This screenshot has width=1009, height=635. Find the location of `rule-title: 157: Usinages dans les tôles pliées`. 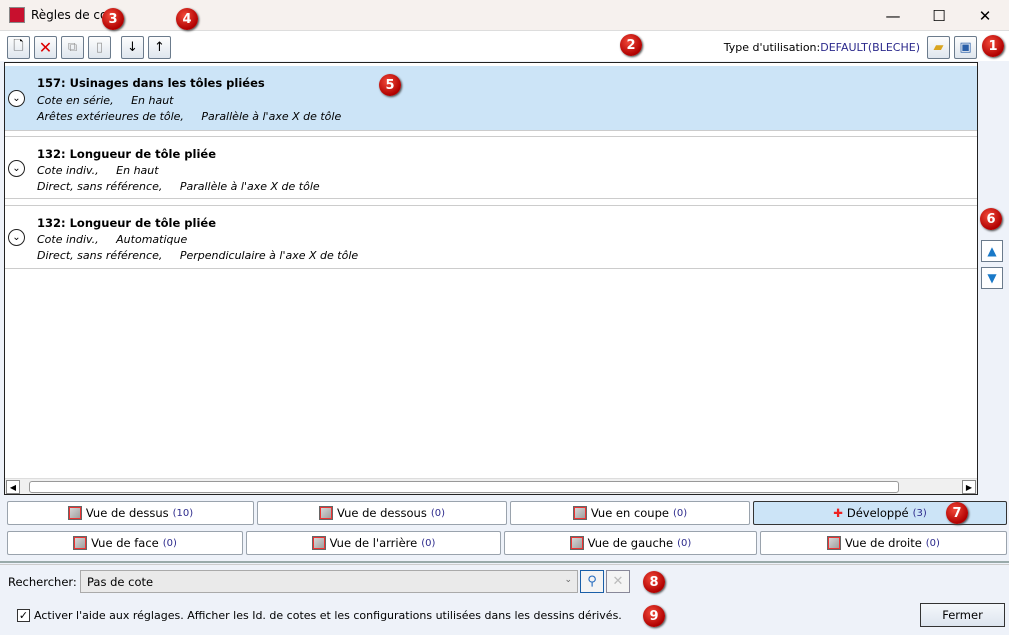

rule-title: 157: Usinages dans les tôles pliées is located at coordinates (151, 83).